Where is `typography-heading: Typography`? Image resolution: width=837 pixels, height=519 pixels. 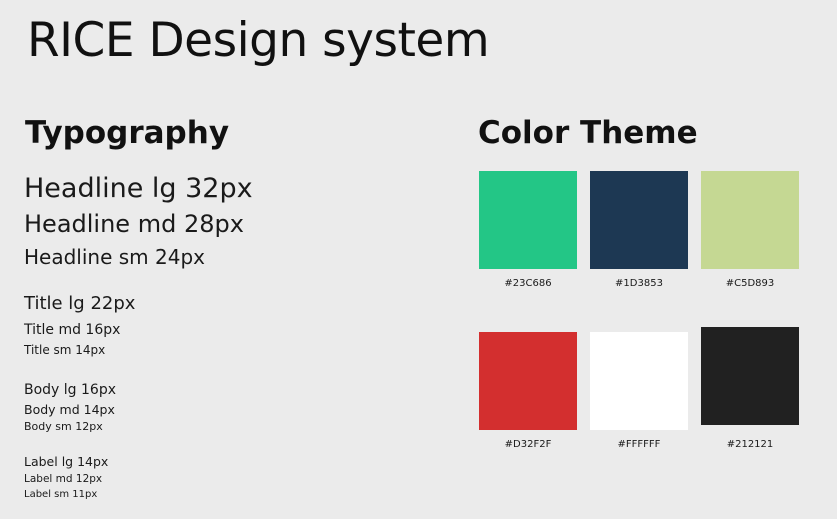
typography-heading: Typography is located at coordinates (127, 133).